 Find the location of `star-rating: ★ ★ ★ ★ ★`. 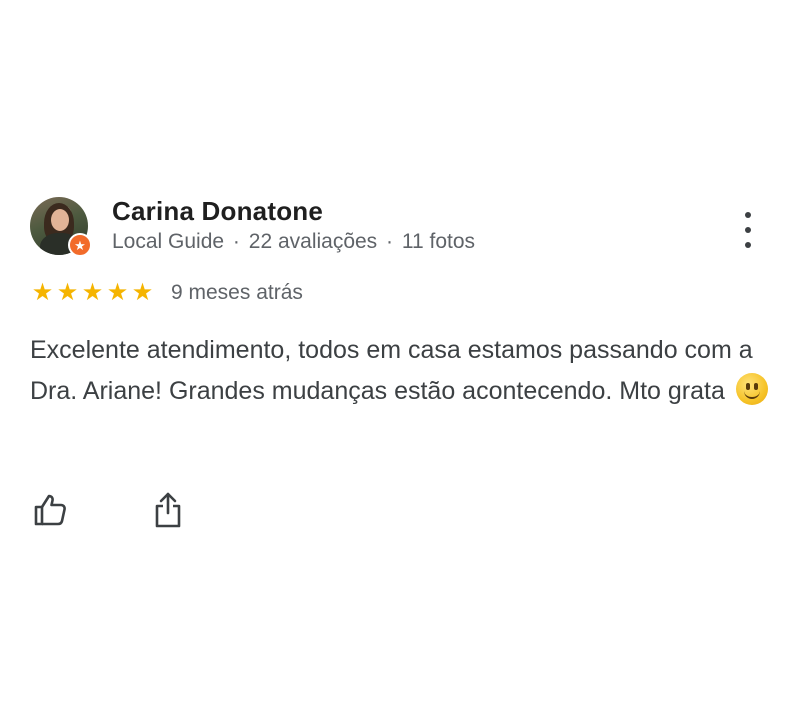

star-rating: ★ ★ ★ ★ ★ is located at coordinates (92, 293).